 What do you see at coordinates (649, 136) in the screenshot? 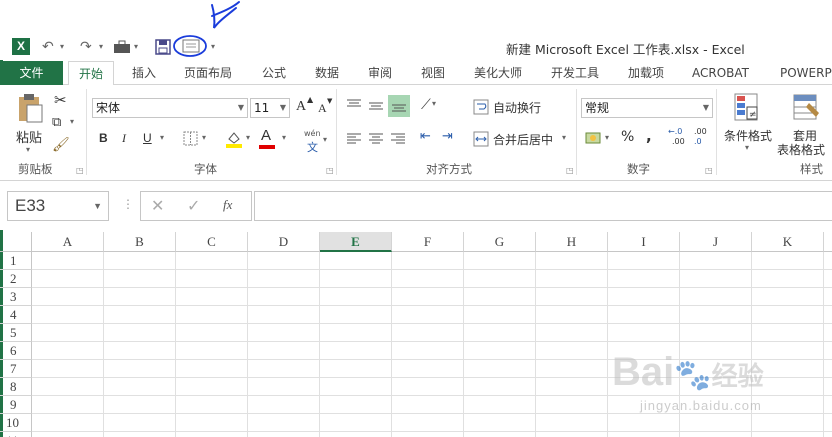
I see `comma-style-button: ,` at bounding box center [649, 136].